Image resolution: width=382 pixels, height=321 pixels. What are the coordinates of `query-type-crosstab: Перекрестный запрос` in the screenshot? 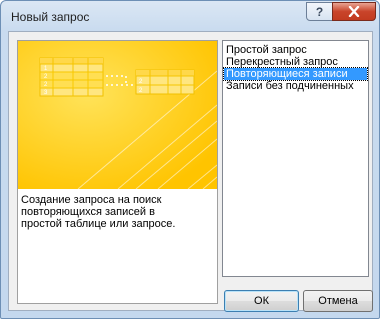 It's located at (295, 62).